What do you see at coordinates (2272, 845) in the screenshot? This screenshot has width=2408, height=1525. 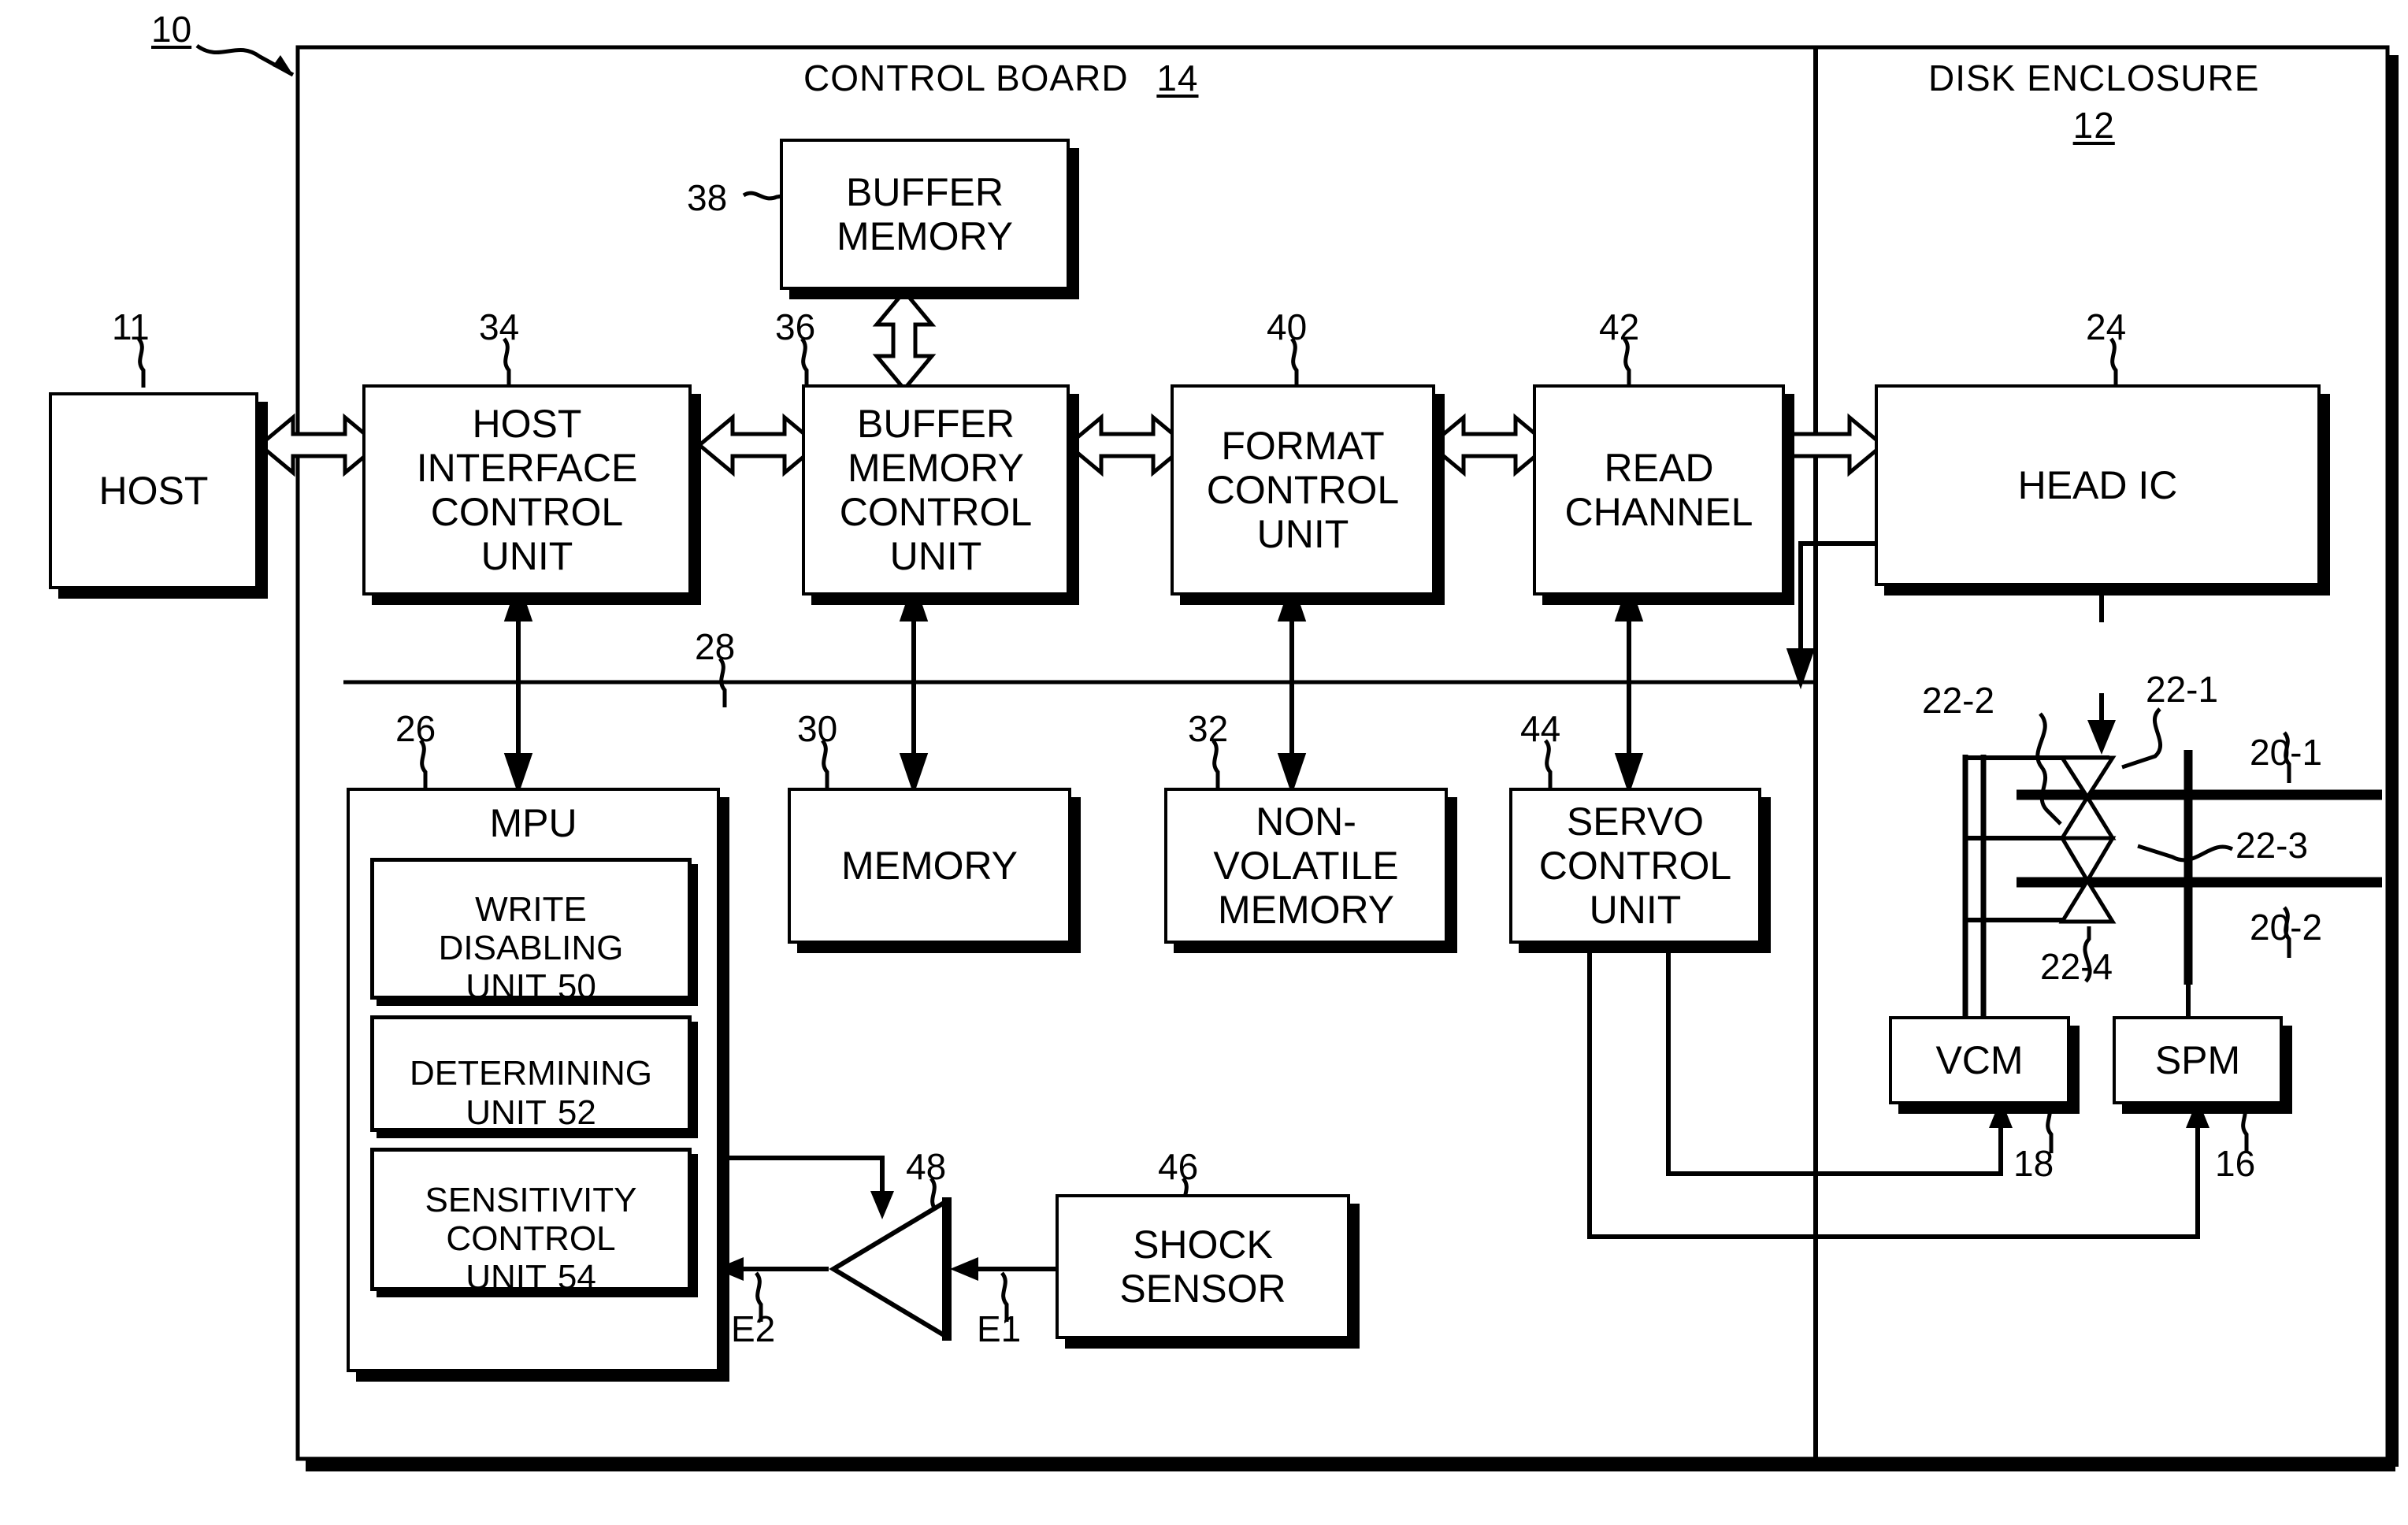 I see `ref-head-22-3: 22-3` at bounding box center [2272, 845].